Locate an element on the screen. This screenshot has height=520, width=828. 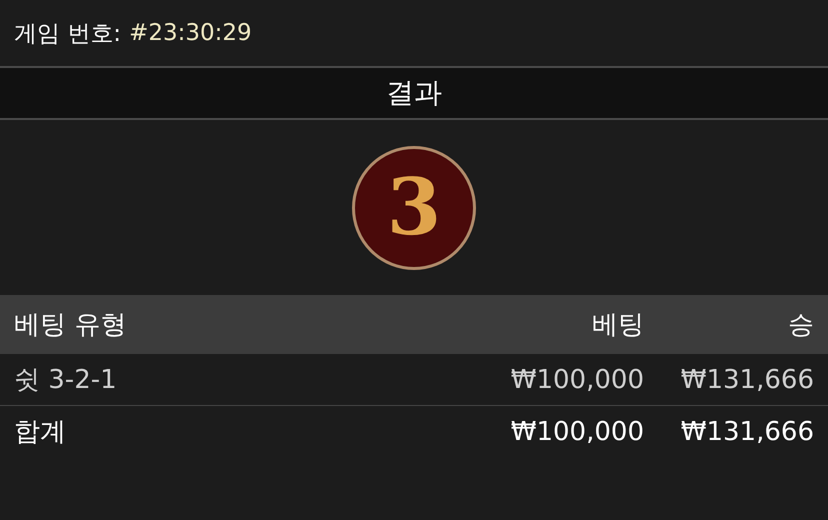
table-cell-text: 합계 is located at coordinates (40, 432).